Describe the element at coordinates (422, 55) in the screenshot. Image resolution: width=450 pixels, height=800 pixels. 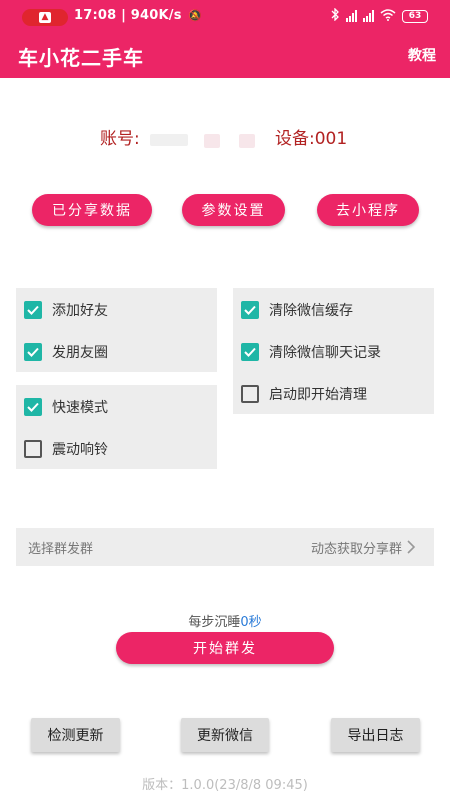
I see `tutorial-button: 教程` at that location.